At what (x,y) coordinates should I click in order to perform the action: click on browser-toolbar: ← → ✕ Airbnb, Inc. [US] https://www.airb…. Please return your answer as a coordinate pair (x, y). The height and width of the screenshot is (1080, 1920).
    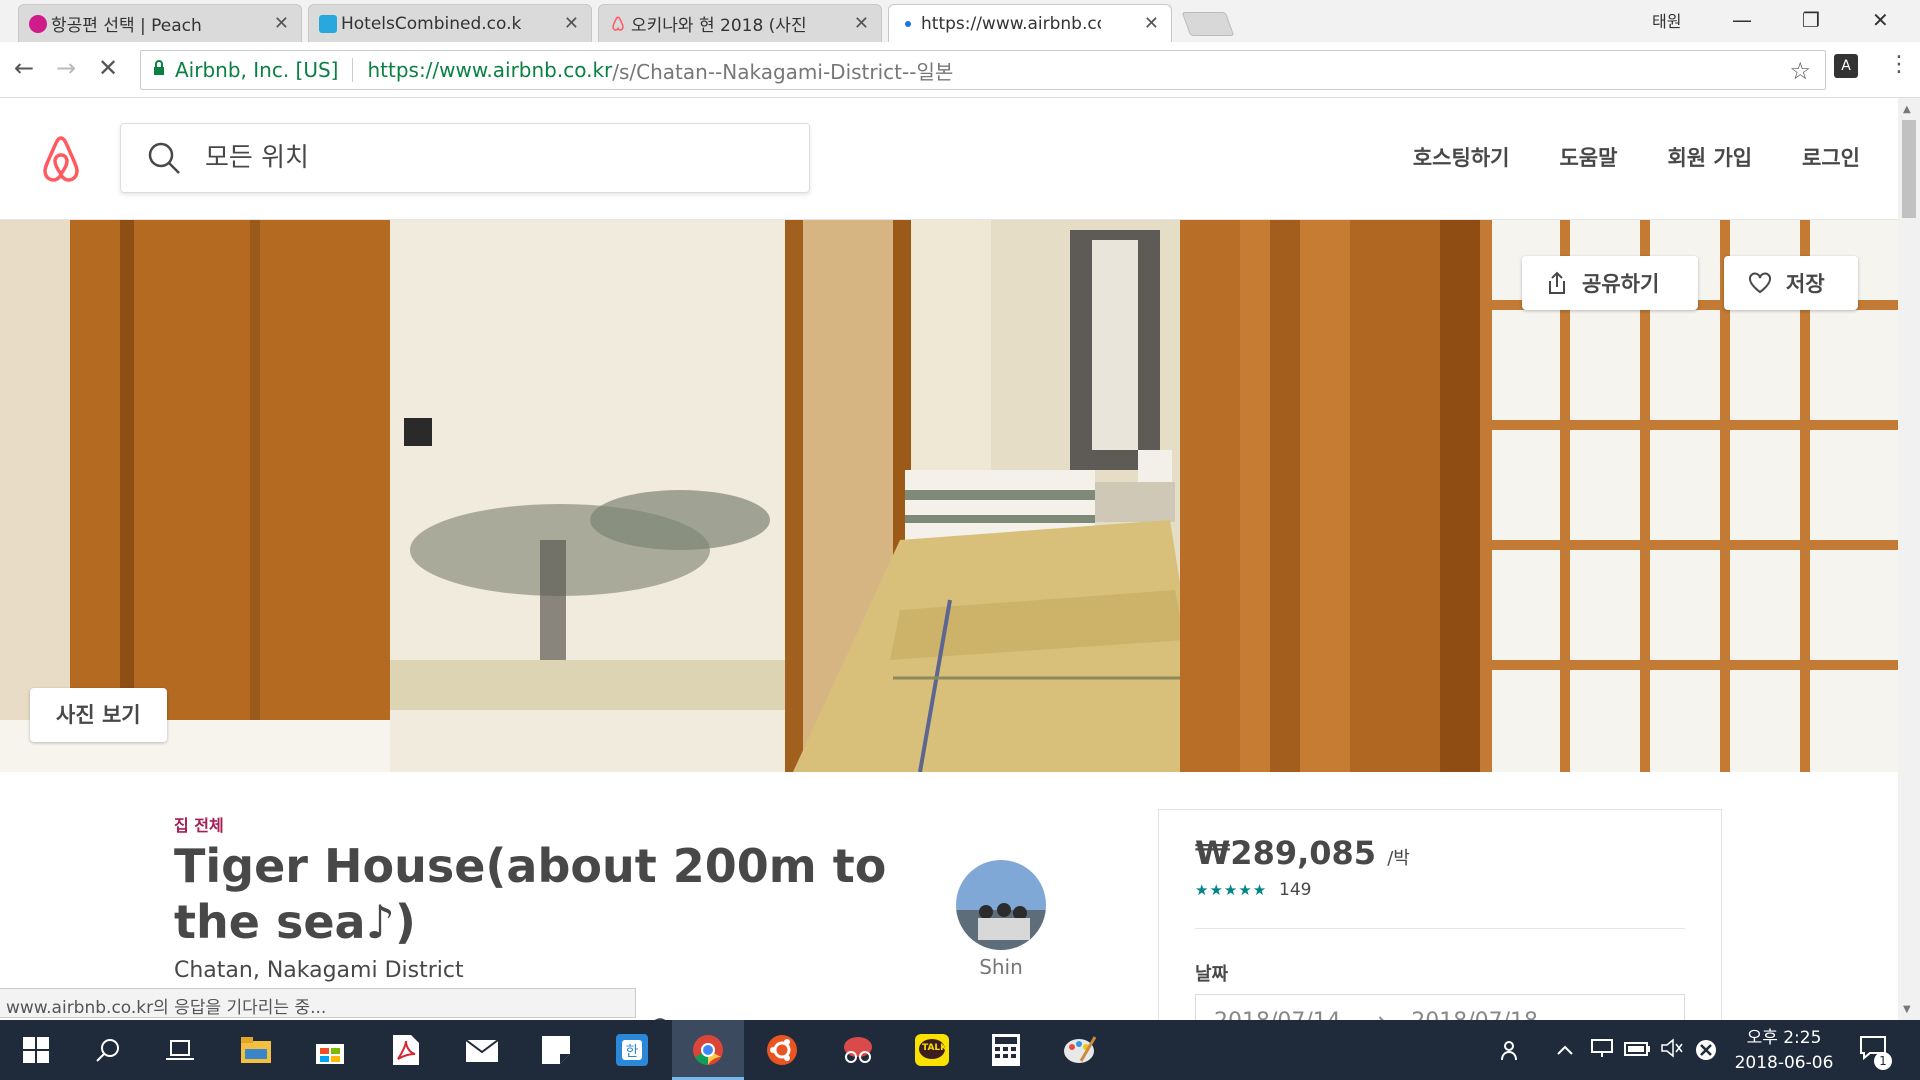
    Looking at the image, I should click on (960, 70).